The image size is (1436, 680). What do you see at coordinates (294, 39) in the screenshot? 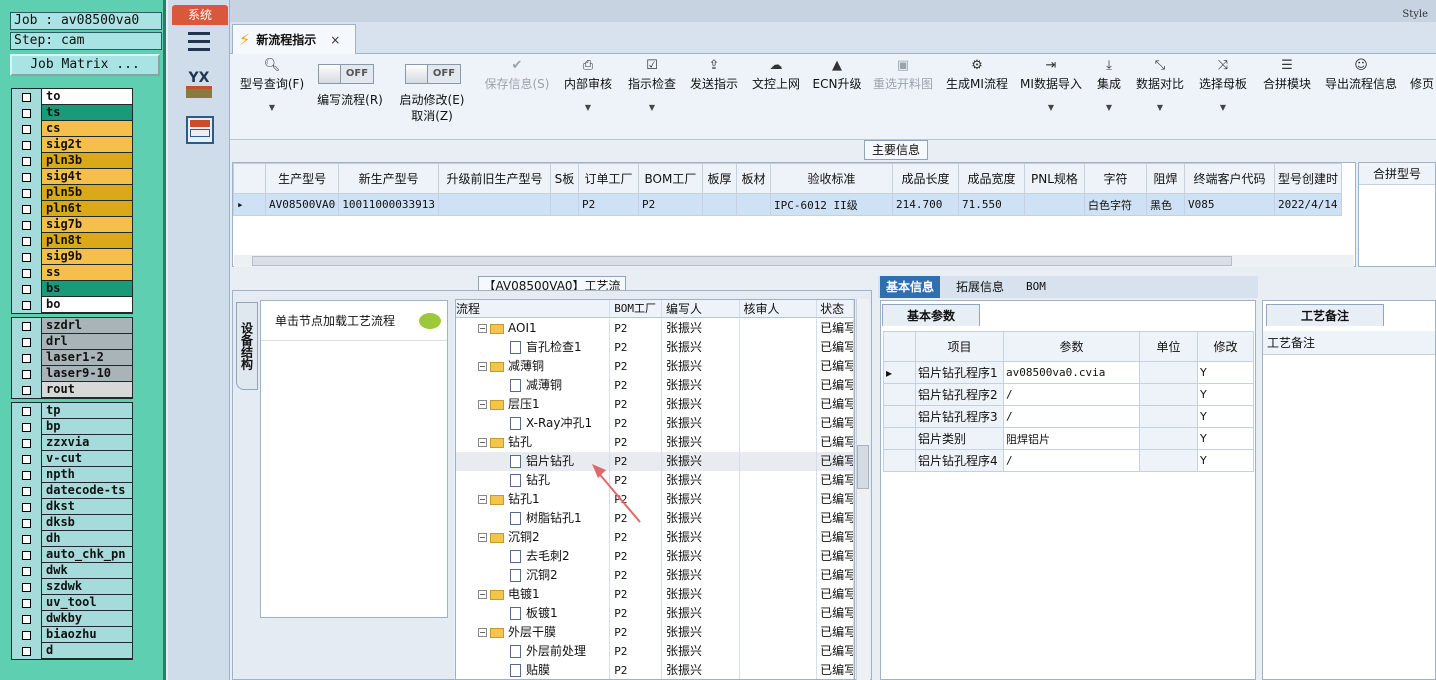
I see `tab-new-process: ⚡ 新流程指示 ×` at bounding box center [294, 39].